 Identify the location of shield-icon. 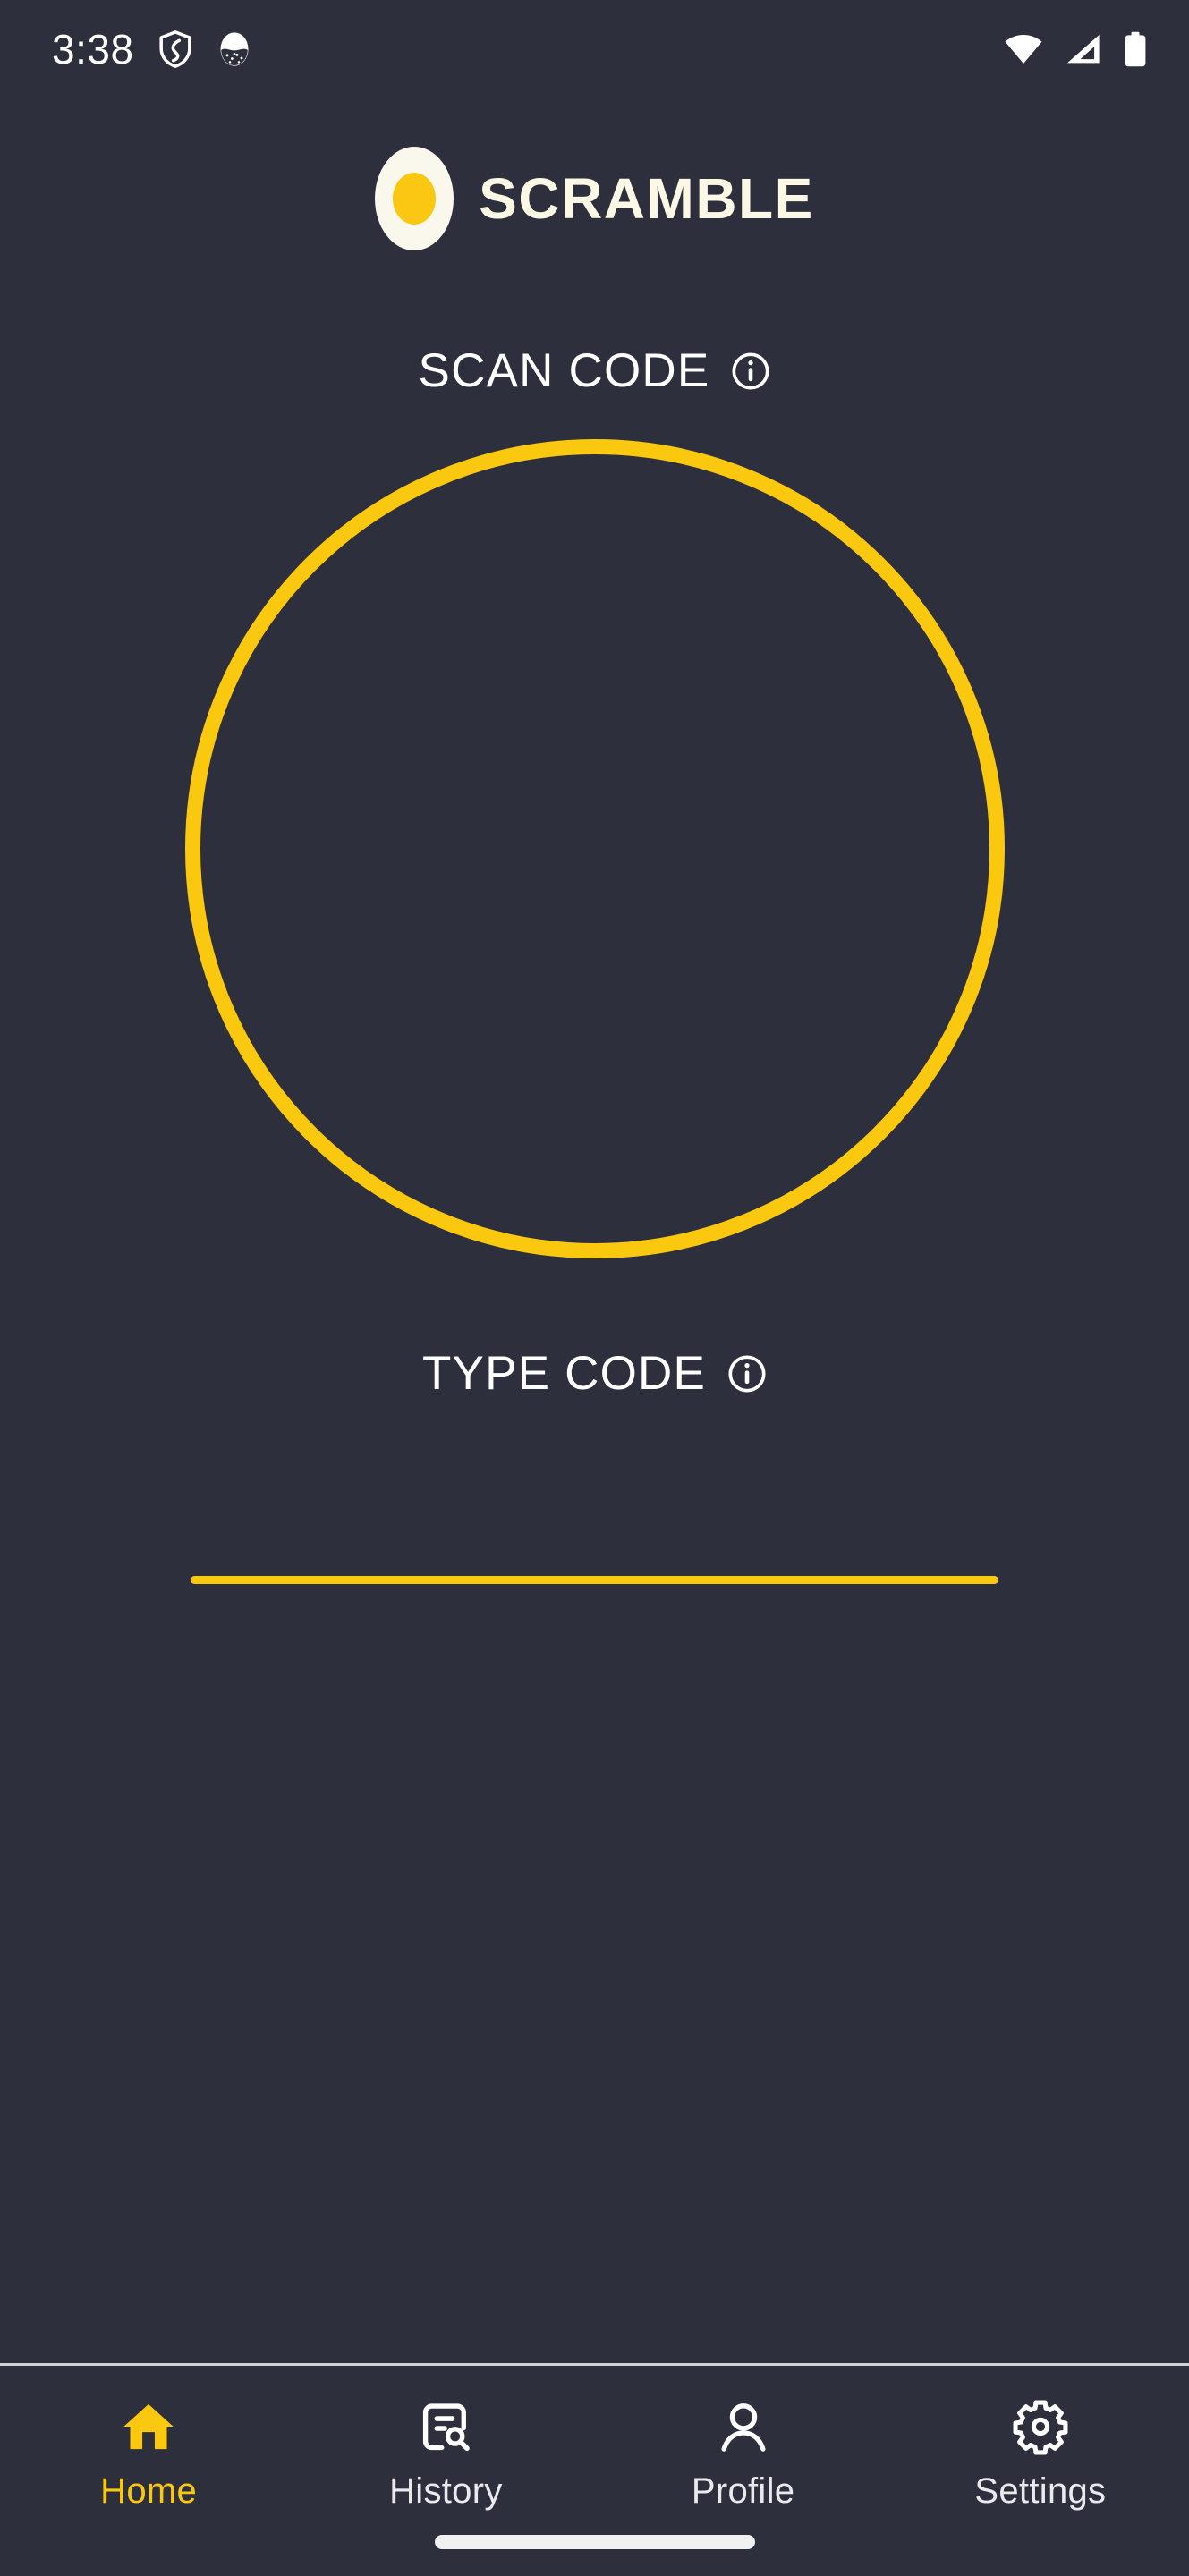
(174, 49).